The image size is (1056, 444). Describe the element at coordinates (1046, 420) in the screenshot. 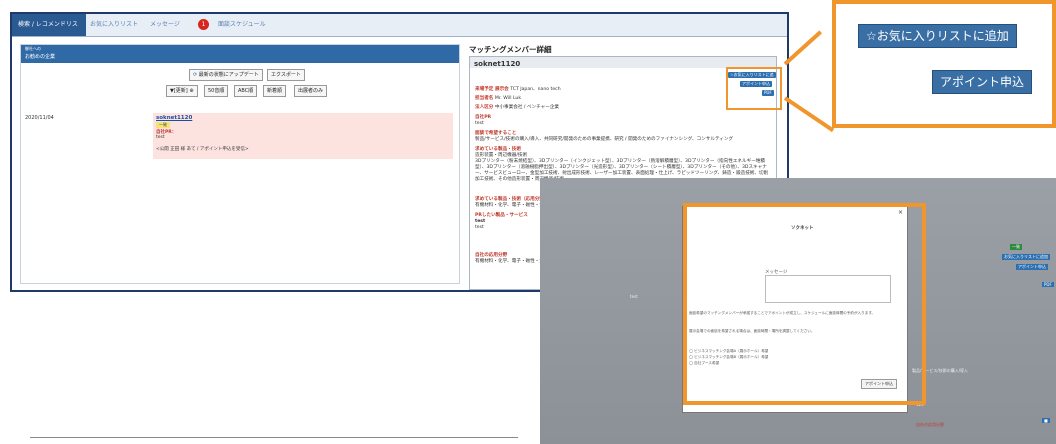

I see `bg-button: ■` at that location.